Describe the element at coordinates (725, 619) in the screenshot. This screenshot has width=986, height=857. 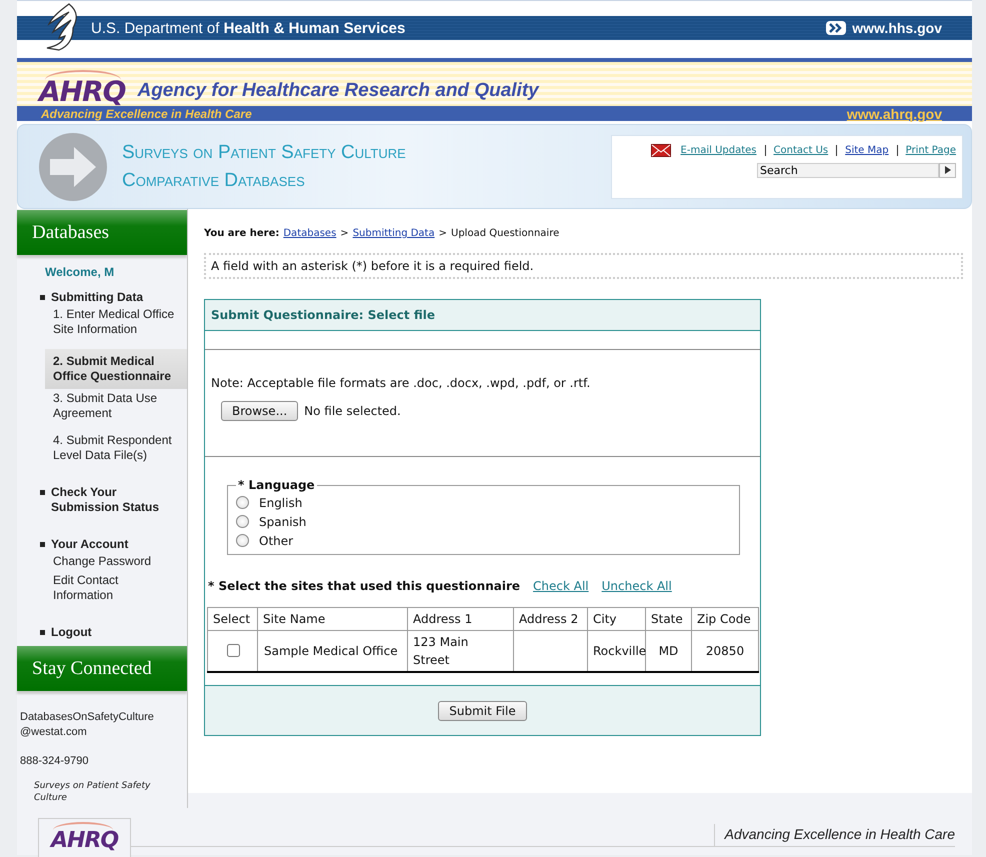
I see `column-header: Zip Code` at that location.